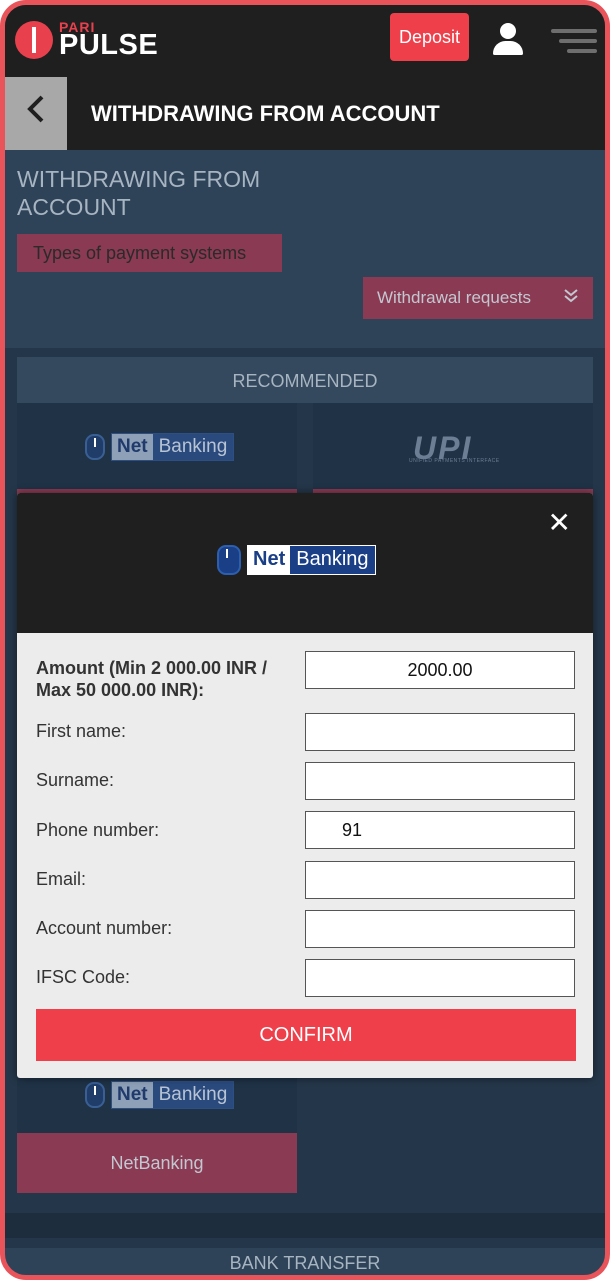  I want to click on pari-pulse-logo: PARI PULSE, so click(95, 41).